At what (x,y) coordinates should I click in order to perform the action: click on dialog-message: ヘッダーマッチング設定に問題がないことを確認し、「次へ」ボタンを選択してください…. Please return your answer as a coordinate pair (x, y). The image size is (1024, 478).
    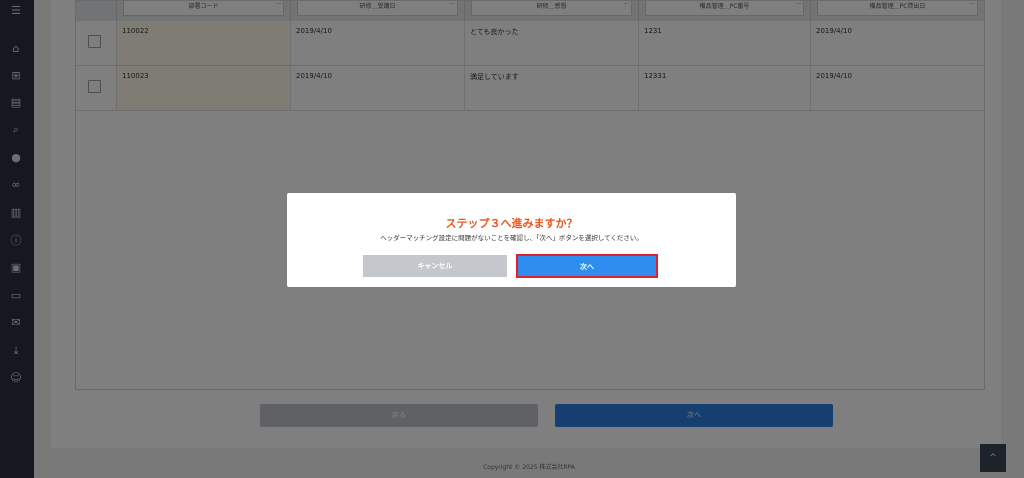
    Looking at the image, I should click on (511, 238).